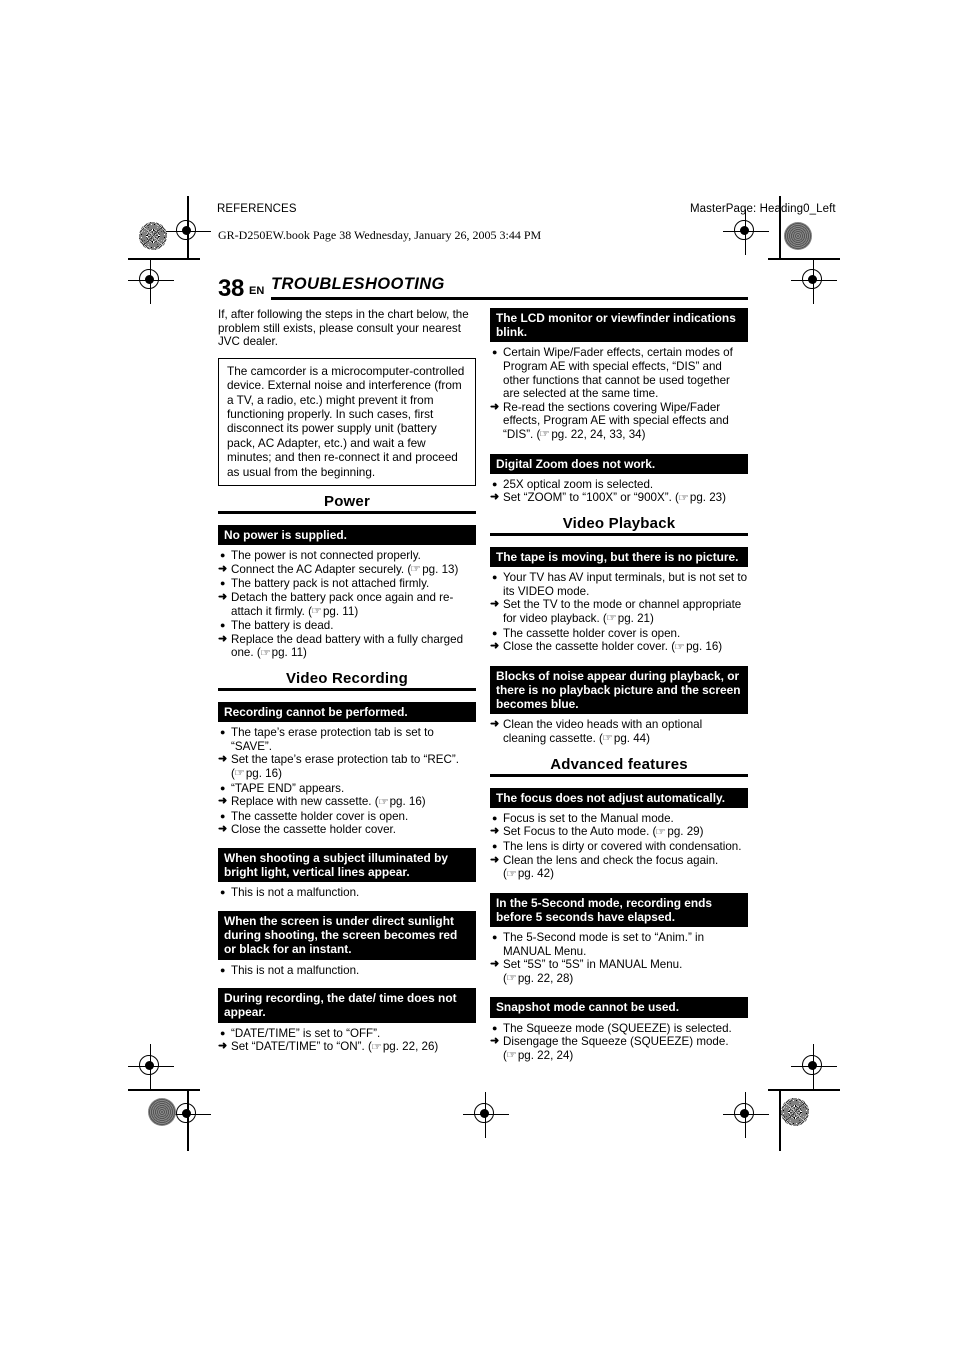 This screenshot has width=954, height=1351. What do you see at coordinates (593, 965) in the screenshot?
I see `item-text: Set “5S” to “5S” in MANUAL Menu.` at bounding box center [593, 965].